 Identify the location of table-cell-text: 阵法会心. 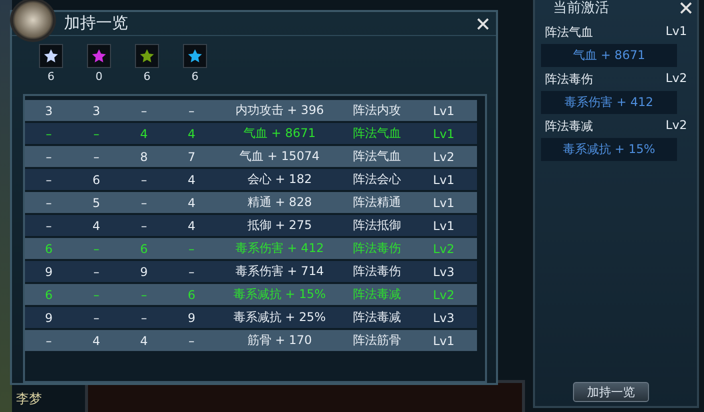
(377, 179).